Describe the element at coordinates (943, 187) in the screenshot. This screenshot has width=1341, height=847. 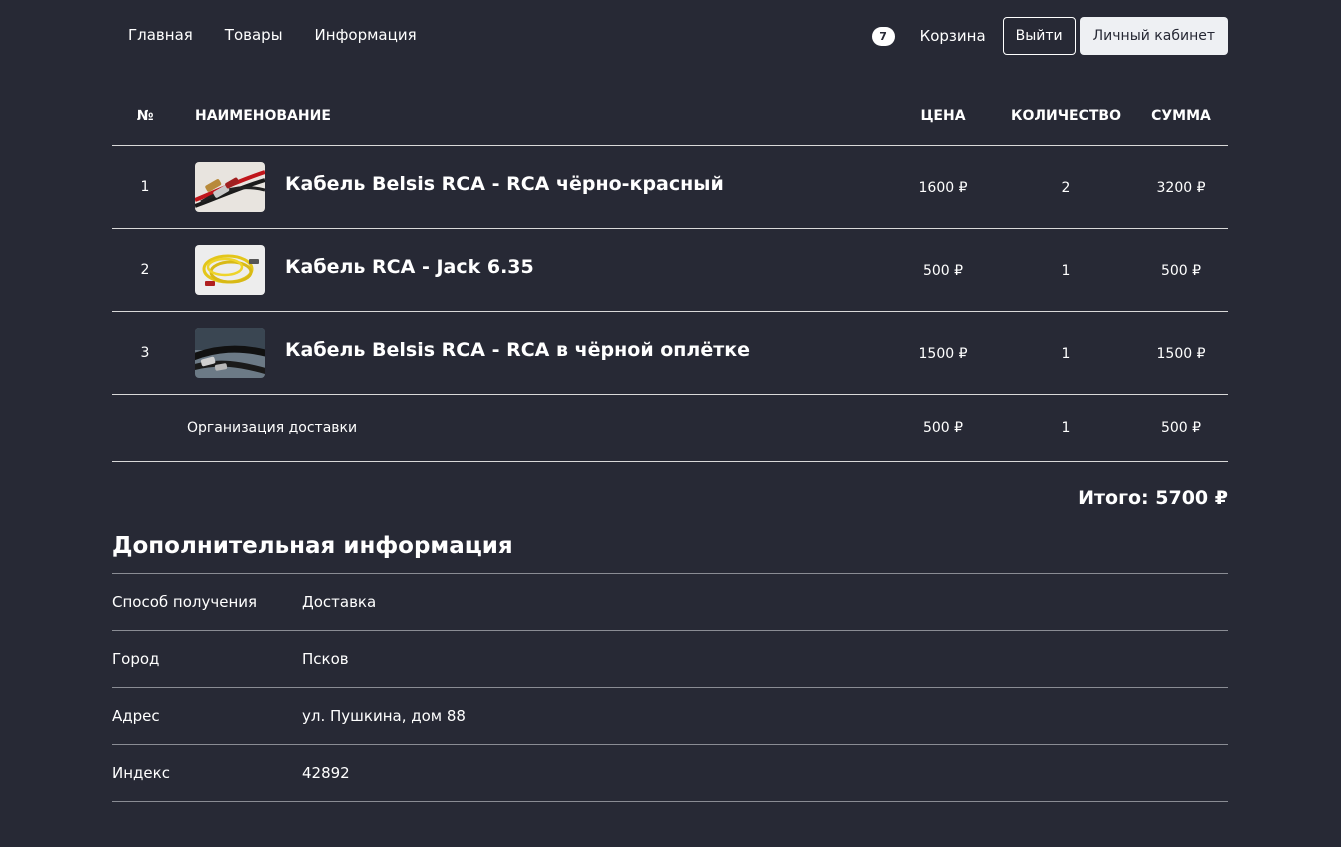
I see `row-price: 1600 ₽` at that location.